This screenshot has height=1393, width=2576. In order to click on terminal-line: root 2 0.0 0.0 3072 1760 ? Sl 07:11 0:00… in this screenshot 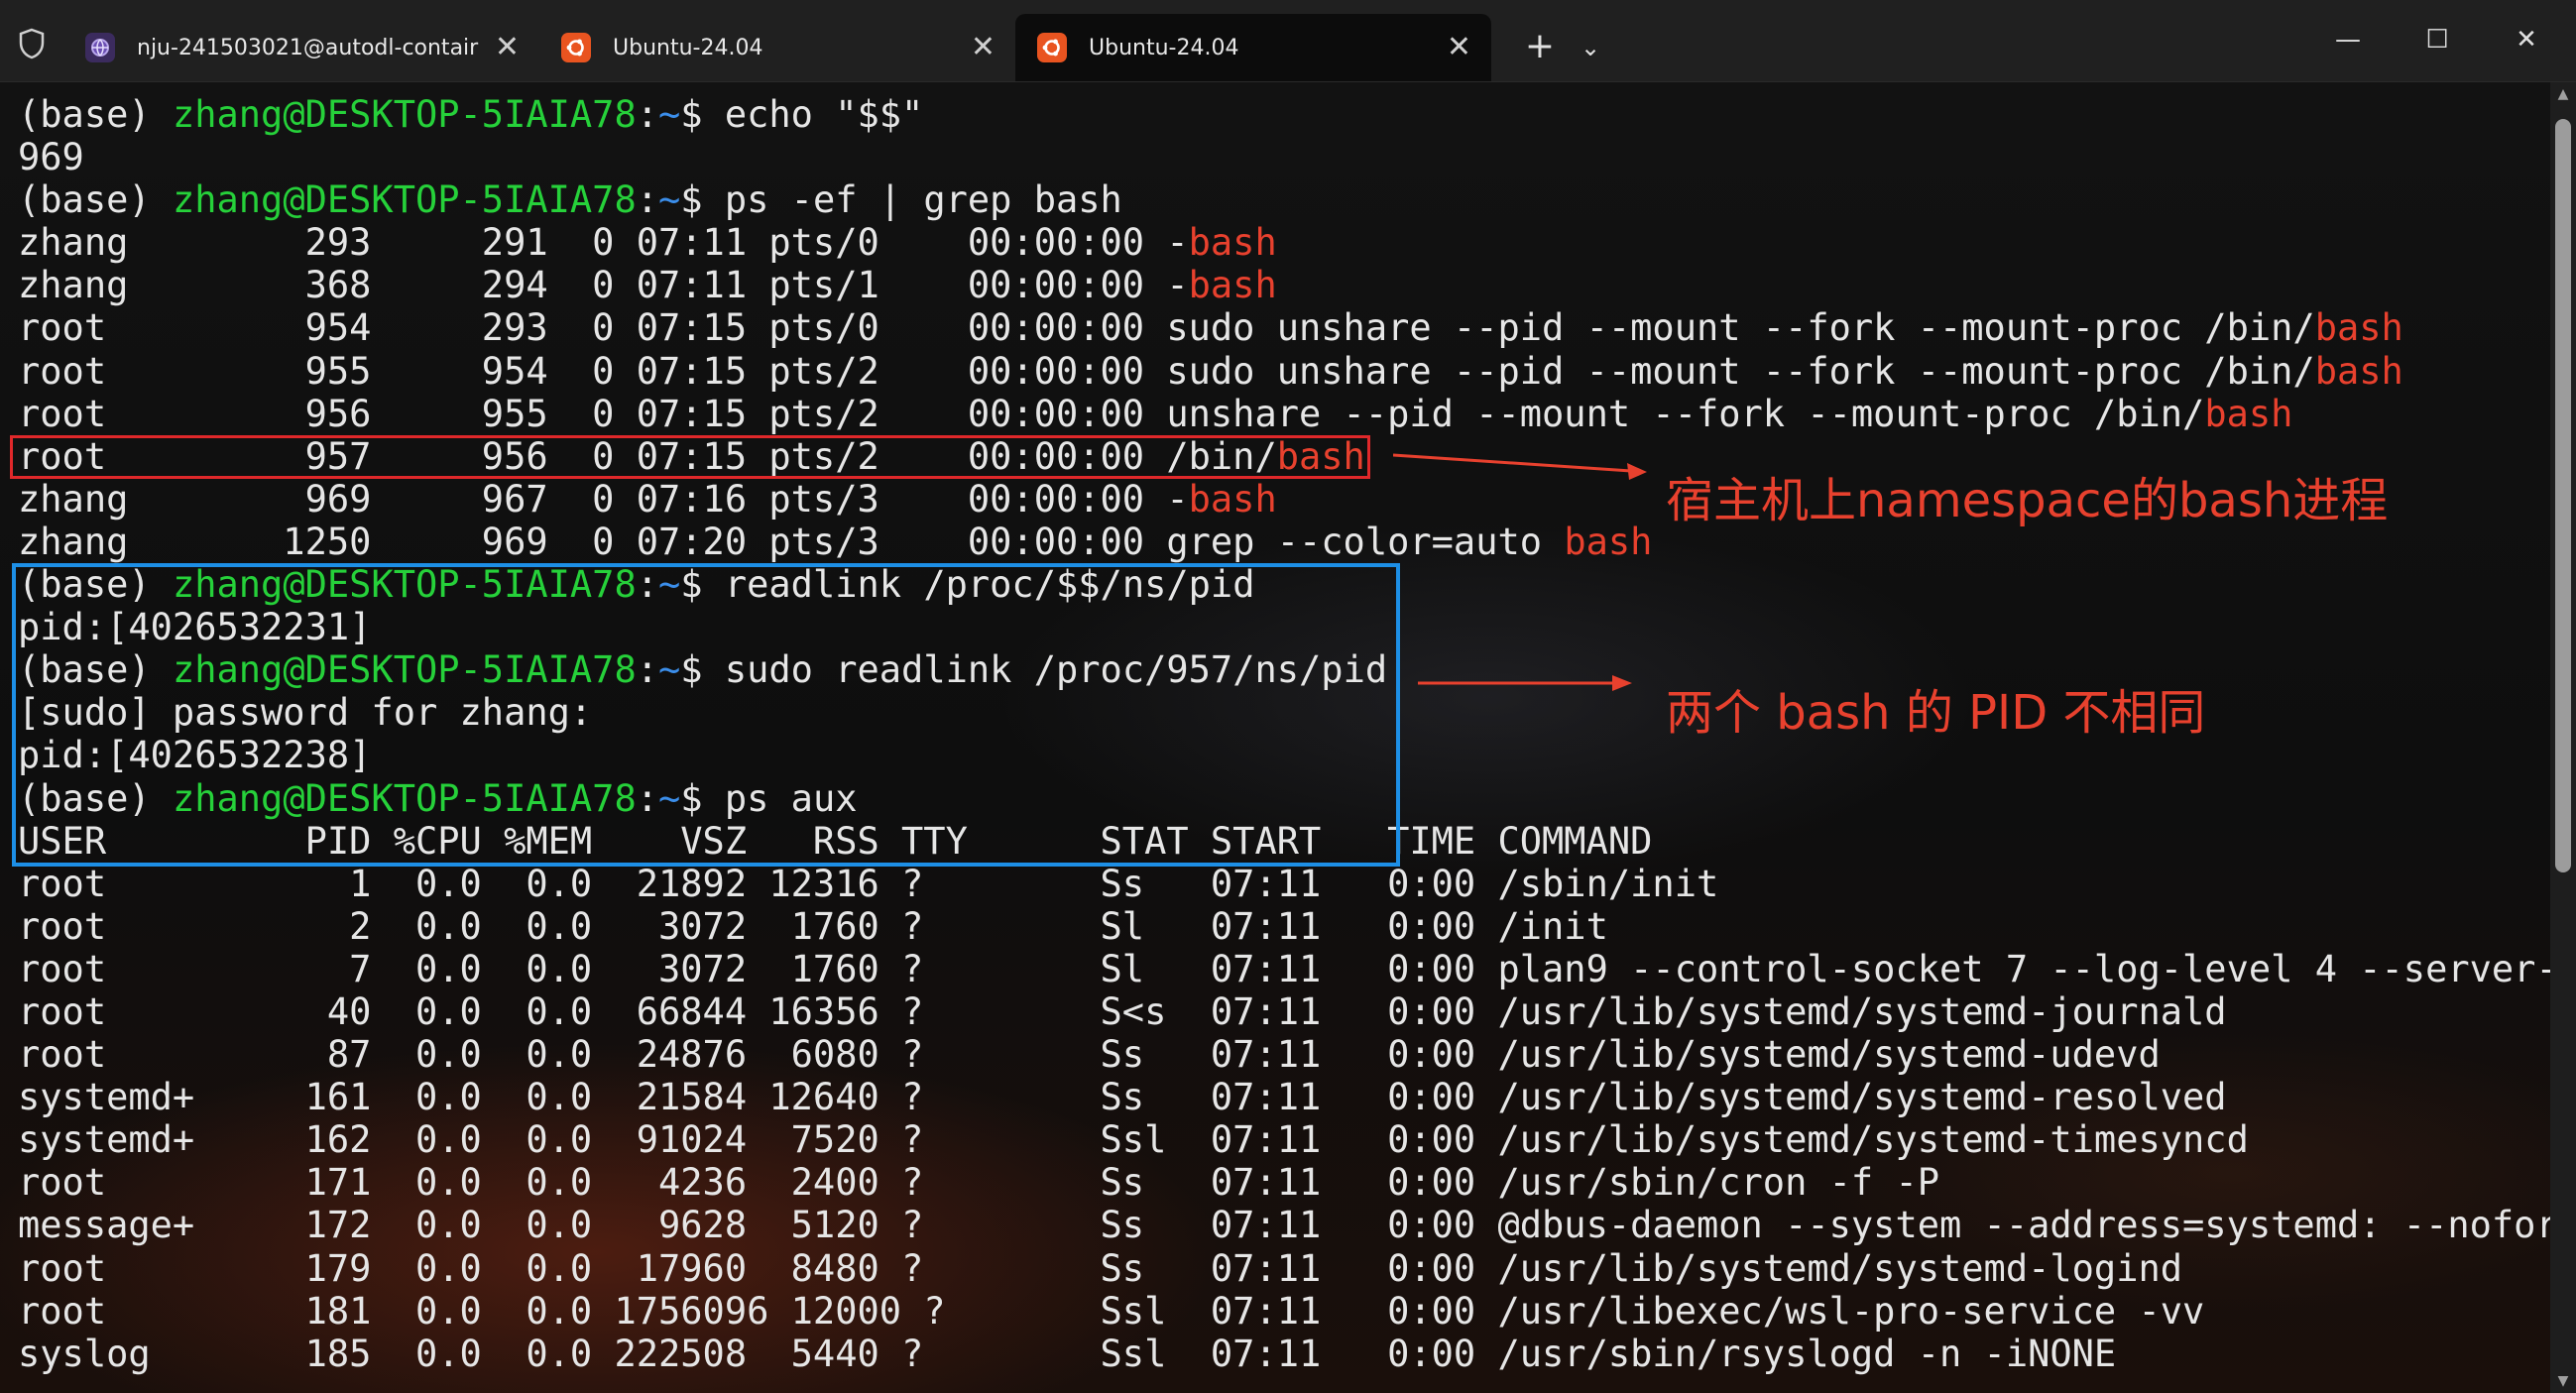, I will do `click(1284, 926)`.